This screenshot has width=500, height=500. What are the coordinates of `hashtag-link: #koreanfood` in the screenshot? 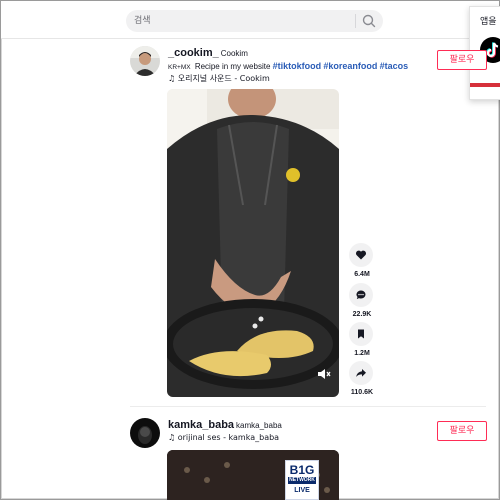 It's located at (350, 66).